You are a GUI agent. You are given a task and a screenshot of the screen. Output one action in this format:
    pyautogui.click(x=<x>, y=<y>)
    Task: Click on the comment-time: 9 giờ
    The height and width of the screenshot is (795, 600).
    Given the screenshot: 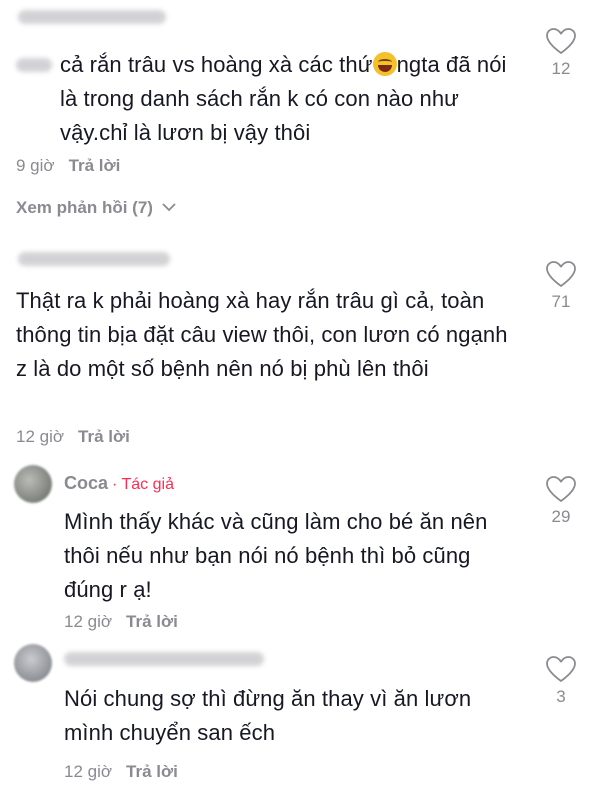 What is the action you would take?
    pyautogui.click(x=35, y=165)
    